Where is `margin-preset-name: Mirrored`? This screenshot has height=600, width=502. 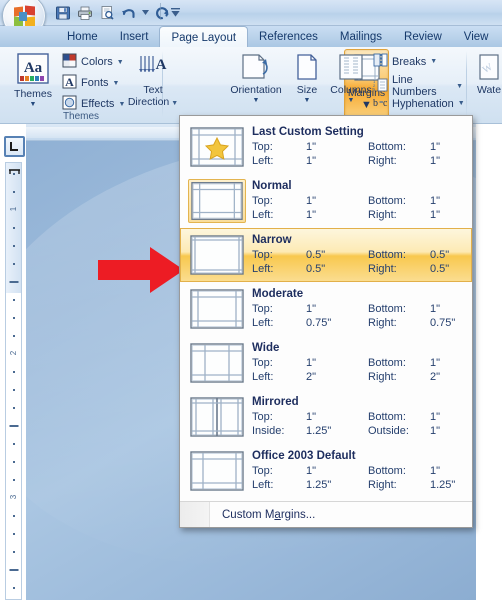 margin-preset-name: Mirrored is located at coordinates (275, 402).